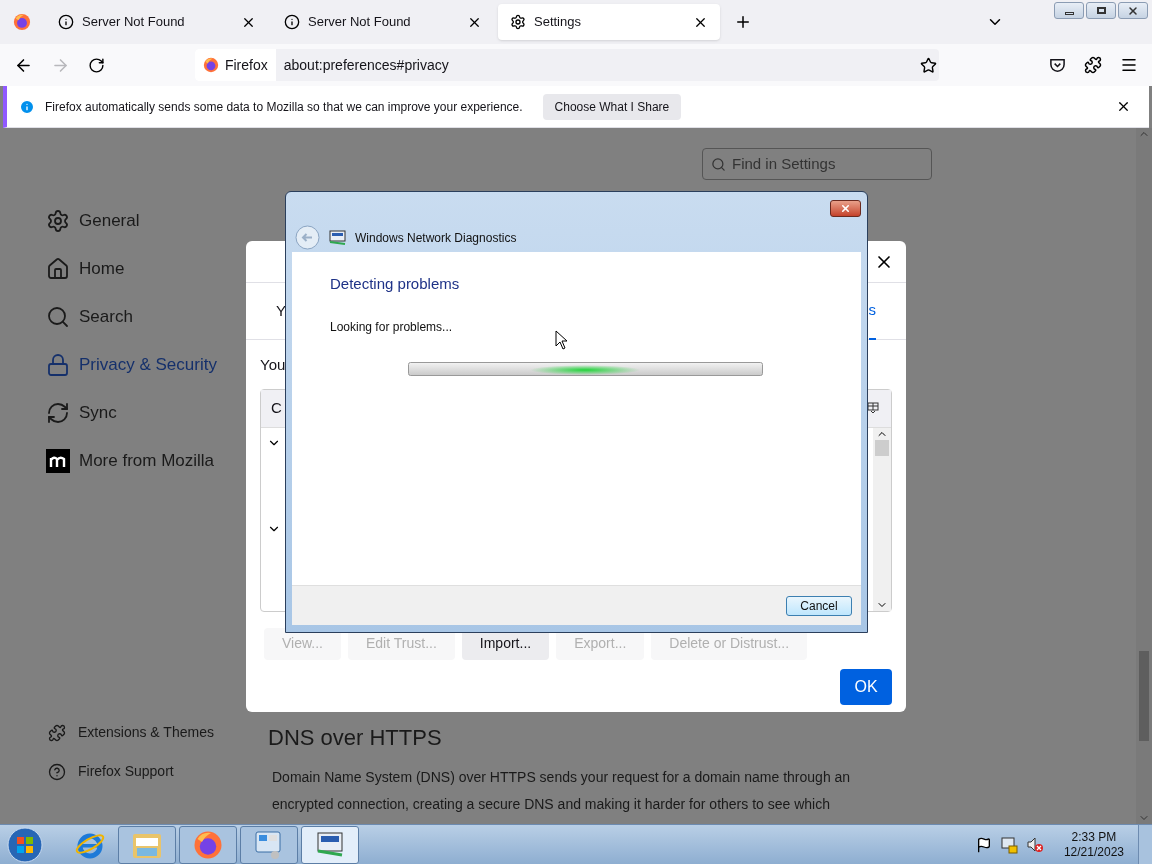  Describe the element at coordinates (567, 65) in the screenshot. I see `address-bar: Firefox about:preferences#privacy` at that location.